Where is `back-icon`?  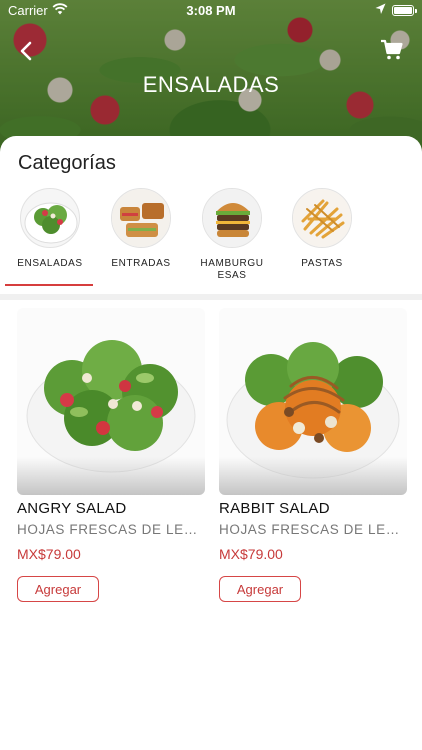
back-icon is located at coordinates (27, 51).